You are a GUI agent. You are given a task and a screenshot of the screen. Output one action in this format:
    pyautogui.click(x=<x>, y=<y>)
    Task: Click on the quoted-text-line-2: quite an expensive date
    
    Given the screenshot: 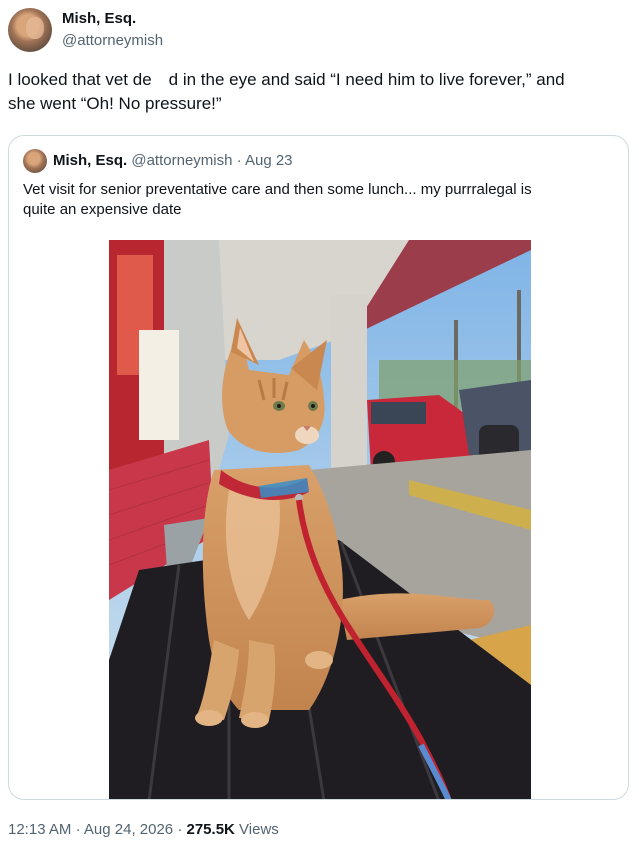 What is the action you would take?
    pyautogui.click(x=102, y=209)
    